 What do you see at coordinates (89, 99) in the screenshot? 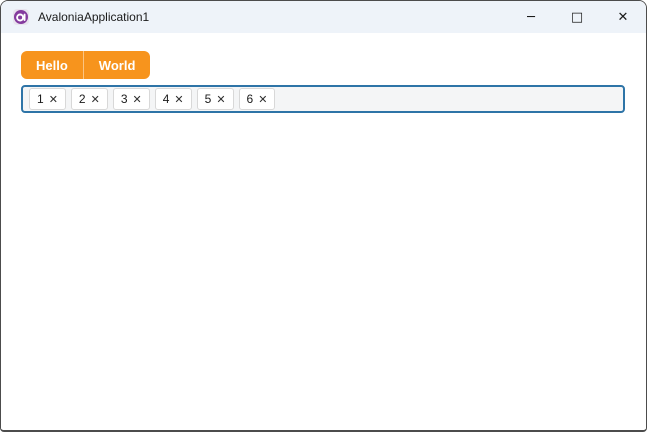
I see `chip: 2 ✕` at bounding box center [89, 99].